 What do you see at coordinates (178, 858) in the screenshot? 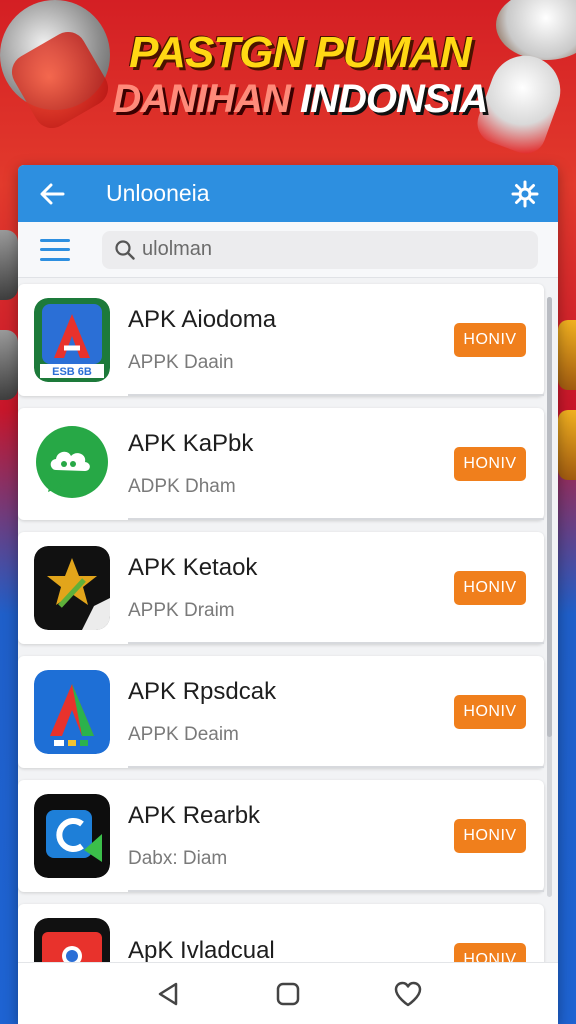
I see `app-subtitle: Dabx: Diam` at bounding box center [178, 858].